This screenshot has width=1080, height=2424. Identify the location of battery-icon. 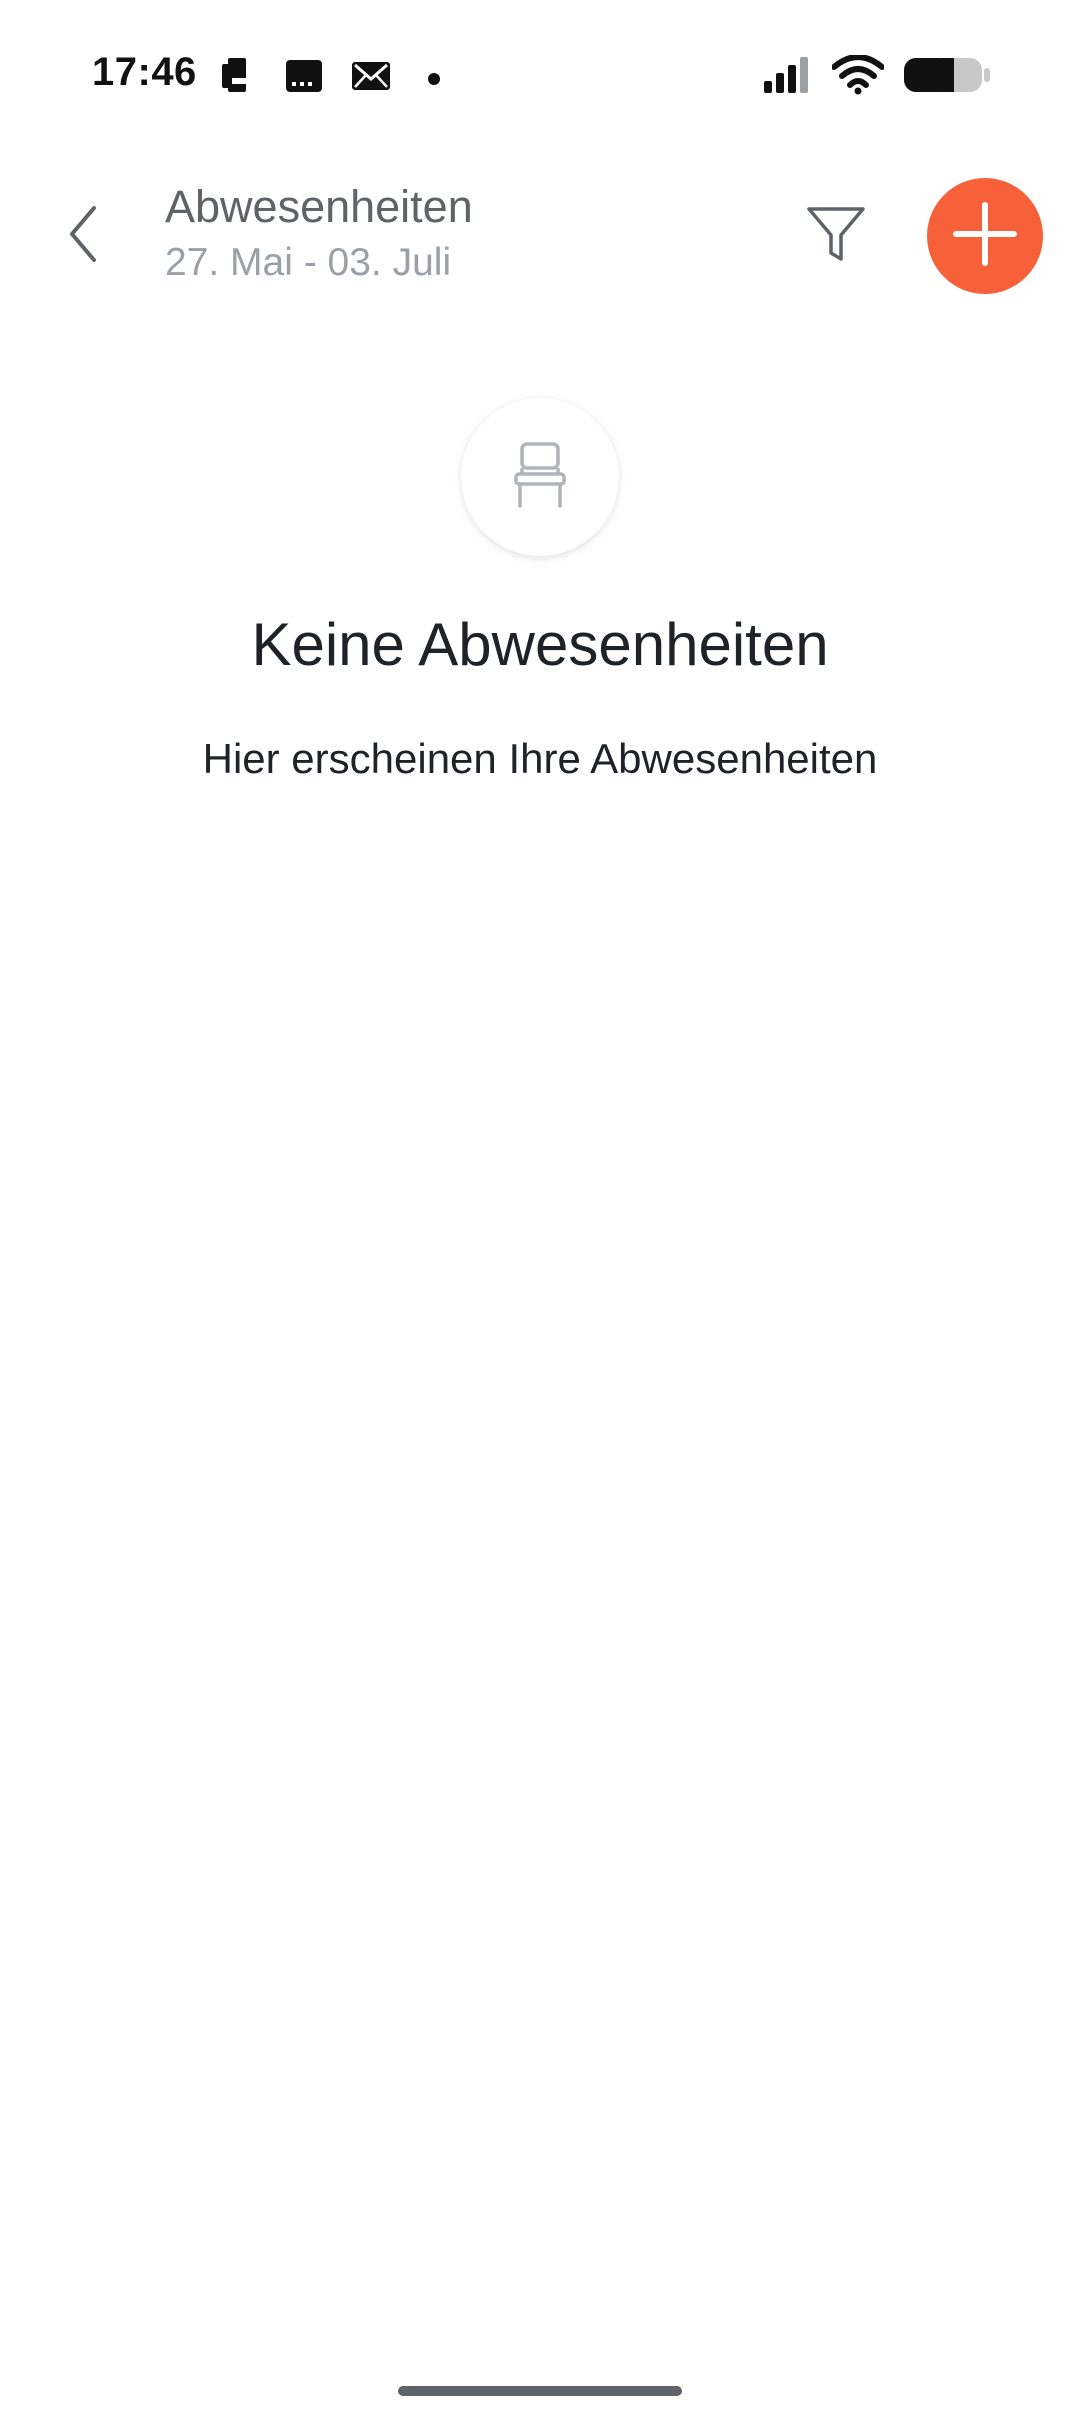
(947, 77).